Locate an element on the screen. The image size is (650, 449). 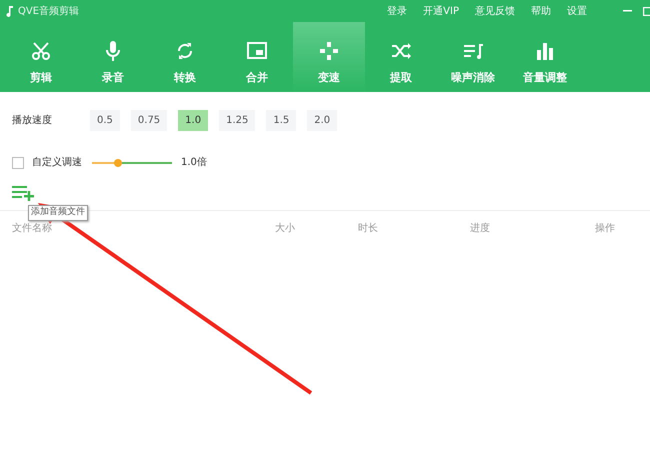
scissors-icon is located at coordinates (41, 51).